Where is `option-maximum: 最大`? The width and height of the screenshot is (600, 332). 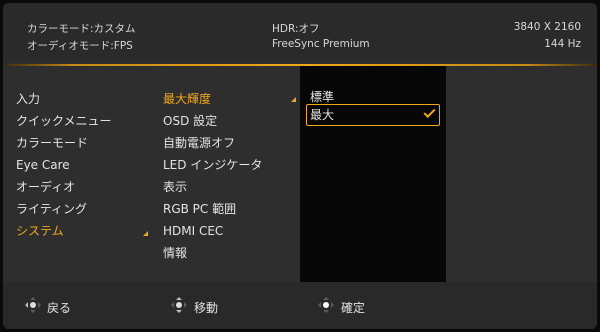
option-maximum: 最大 is located at coordinates (322, 115).